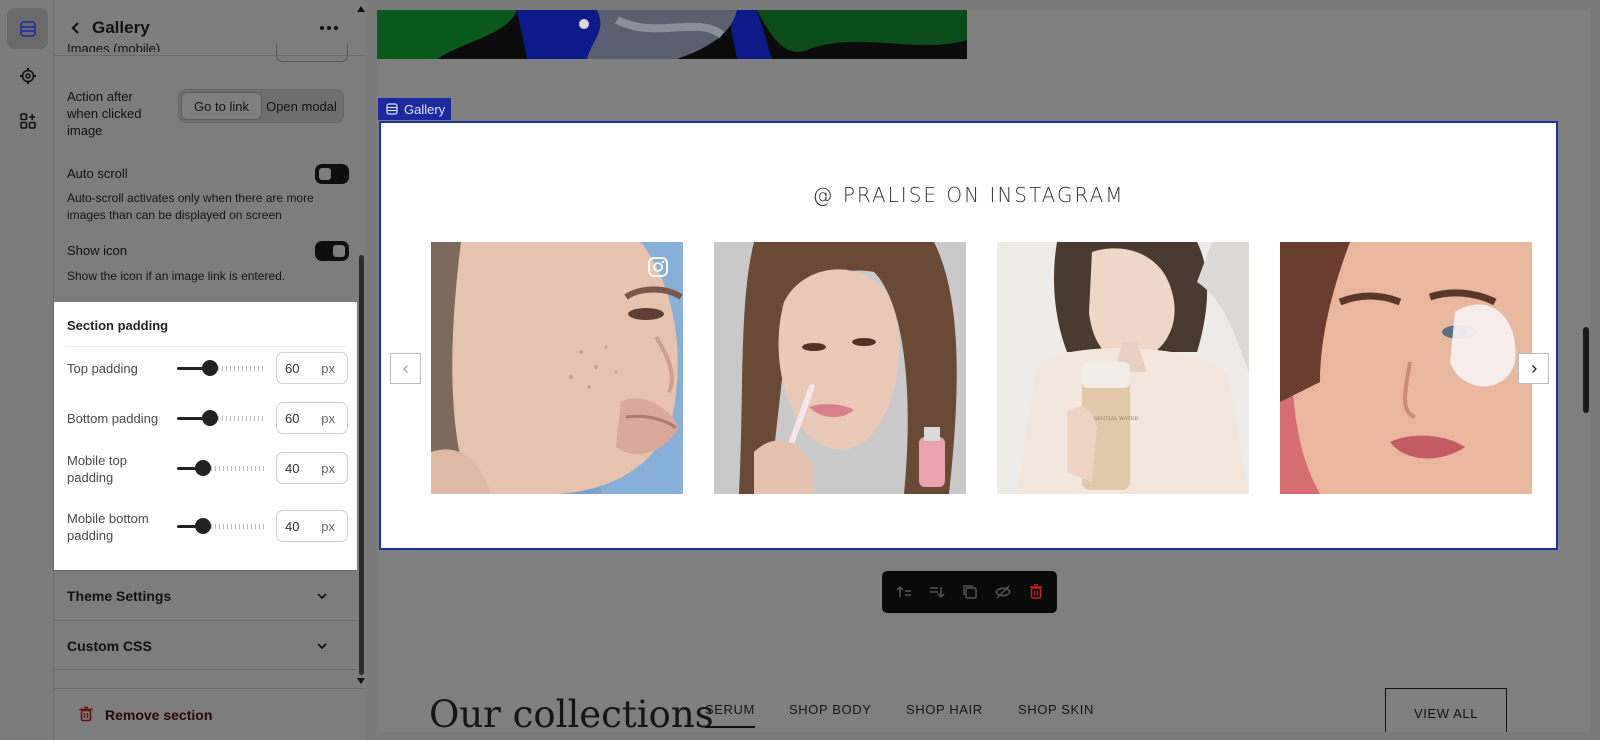 The image size is (1600, 740). Describe the element at coordinates (332, 174) in the screenshot. I see `auto-scroll-toggle` at that location.